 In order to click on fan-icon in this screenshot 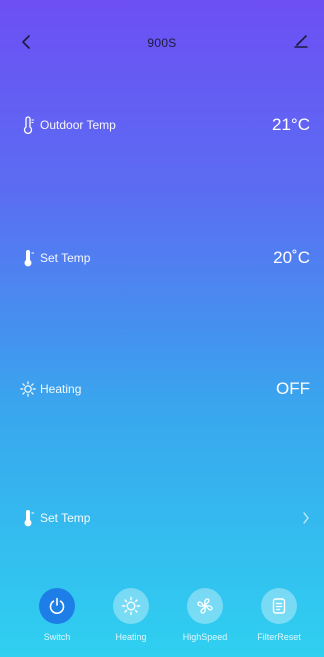, I will do `click(205, 606)`.